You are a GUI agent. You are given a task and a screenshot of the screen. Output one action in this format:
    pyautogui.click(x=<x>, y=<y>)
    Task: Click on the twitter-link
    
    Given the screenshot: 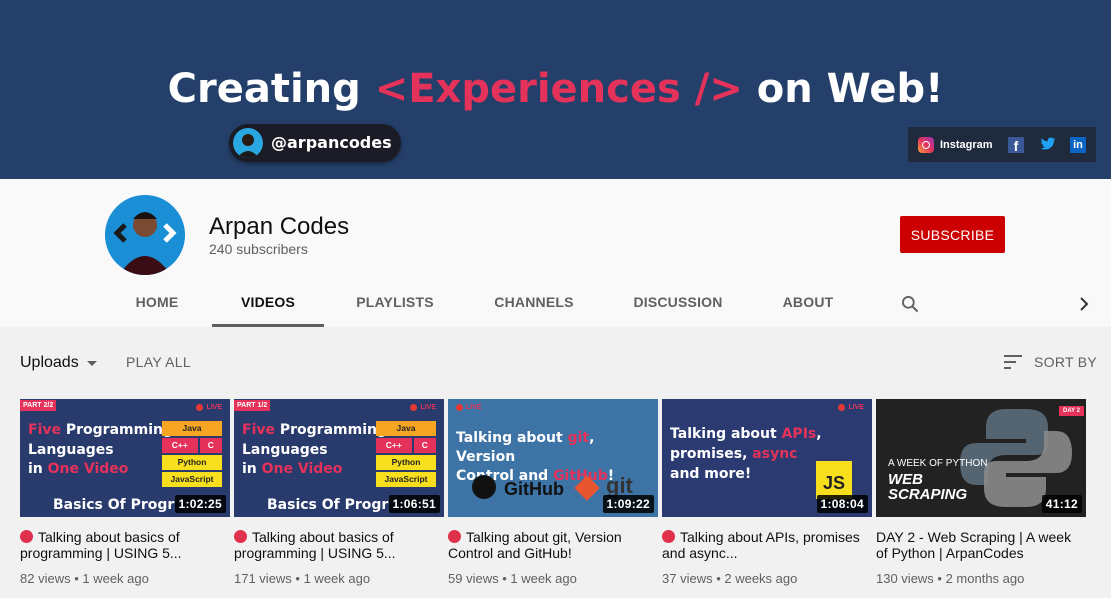 What is the action you would take?
    pyautogui.click(x=1048, y=144)
    